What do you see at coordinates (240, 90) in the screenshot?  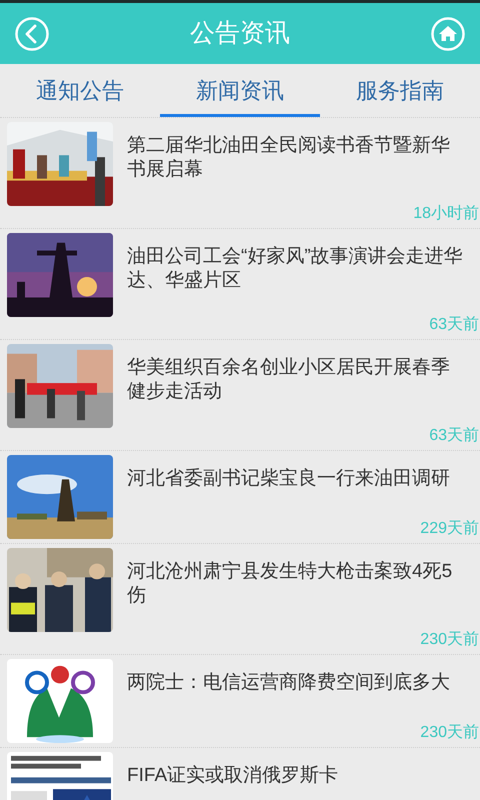 I see `tab: 新闻资讯` at bounding box center [240, 90].